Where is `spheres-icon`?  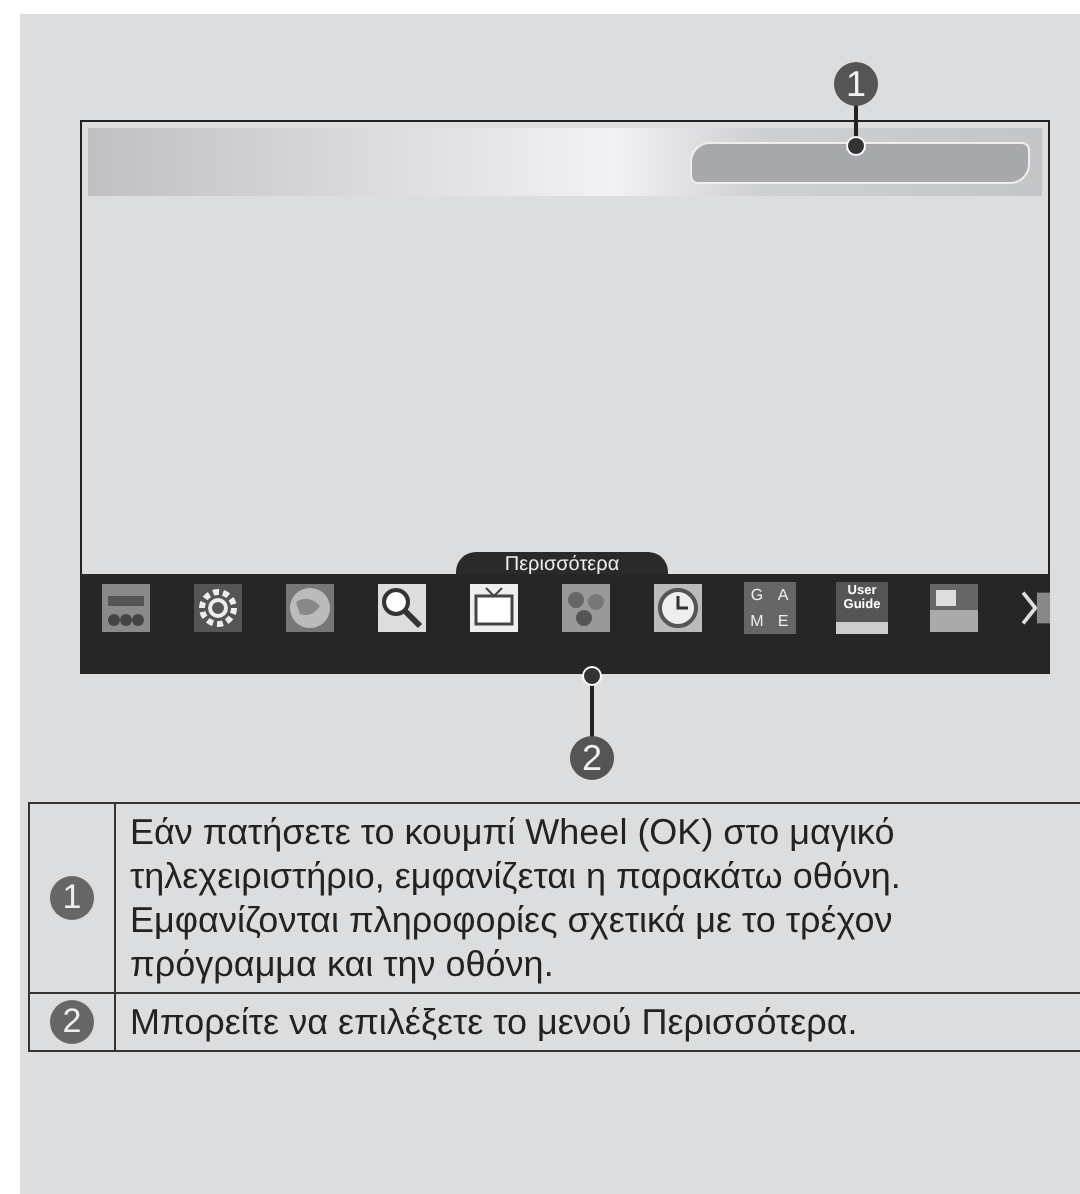 spheres-icon is located at coordinates (586, 608).